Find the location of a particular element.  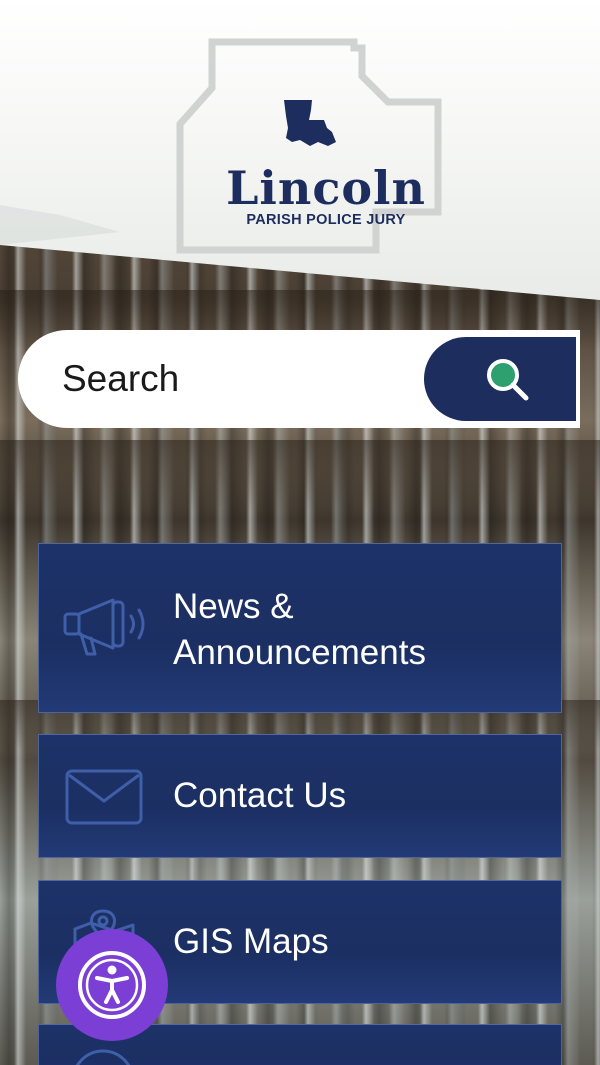

accessibility-button is located at coordinates (112, 985).